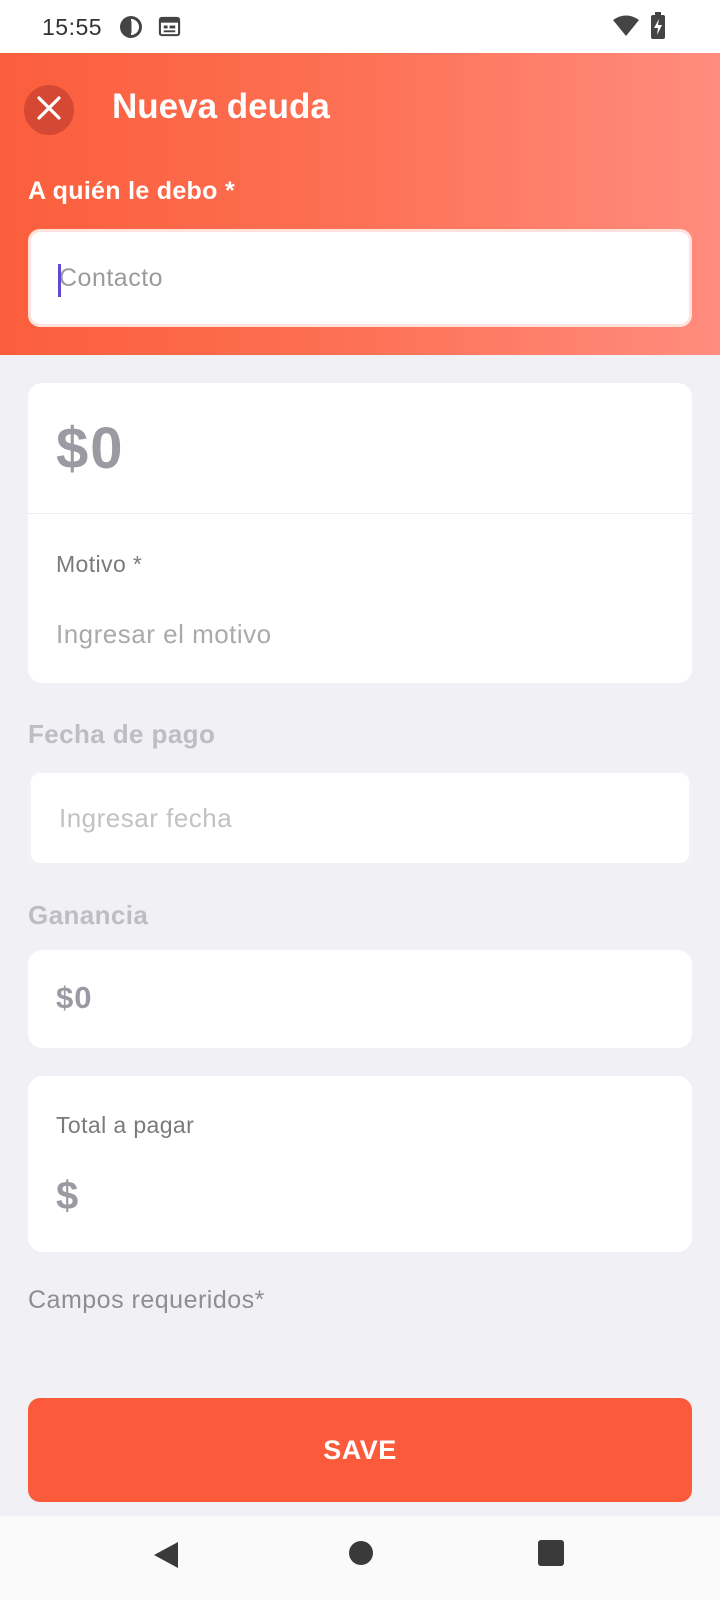  I want to click on reason-input: Ingresar el motivo, so click(164, 634).